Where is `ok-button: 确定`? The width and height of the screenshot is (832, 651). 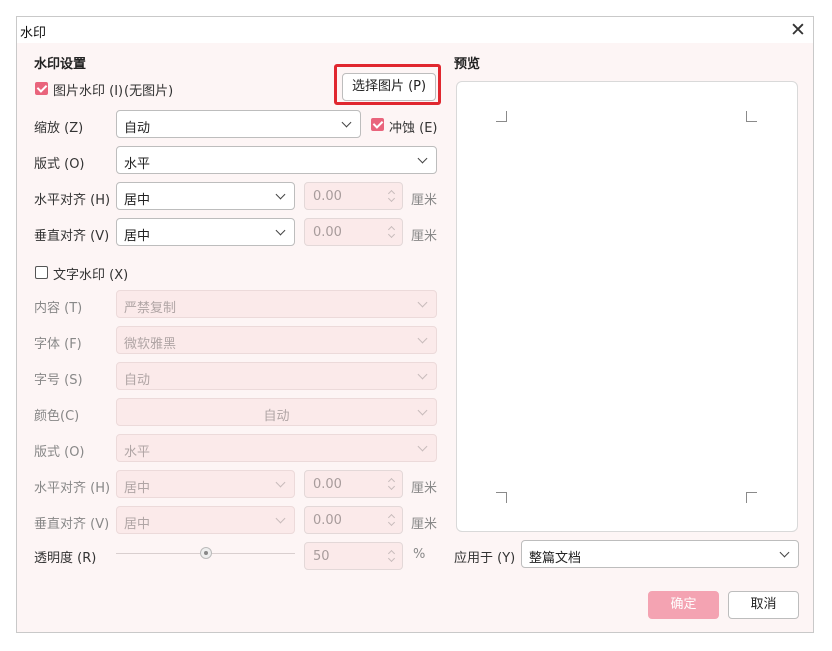 ok-button: 确定 is located at coordinates (683, 605).